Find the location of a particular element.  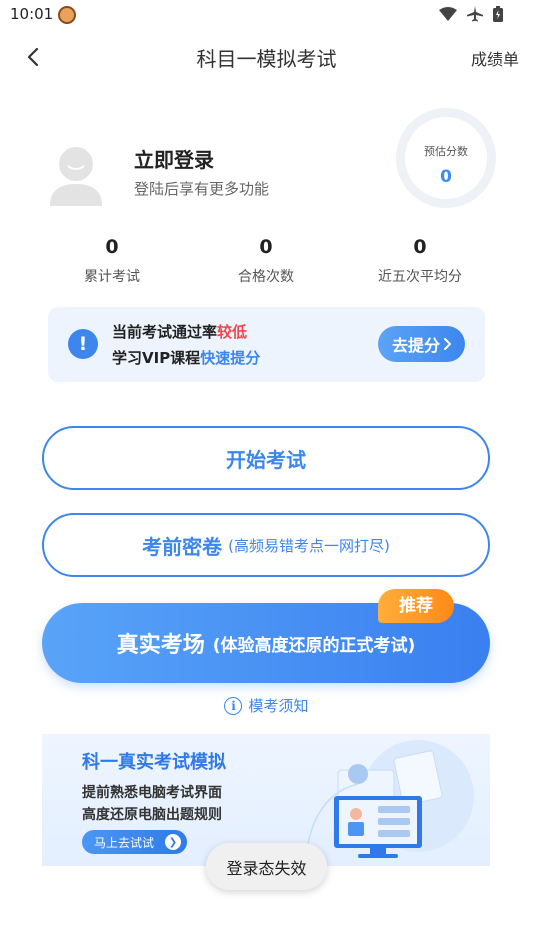

status-icons is located at coordinates (471, 14).